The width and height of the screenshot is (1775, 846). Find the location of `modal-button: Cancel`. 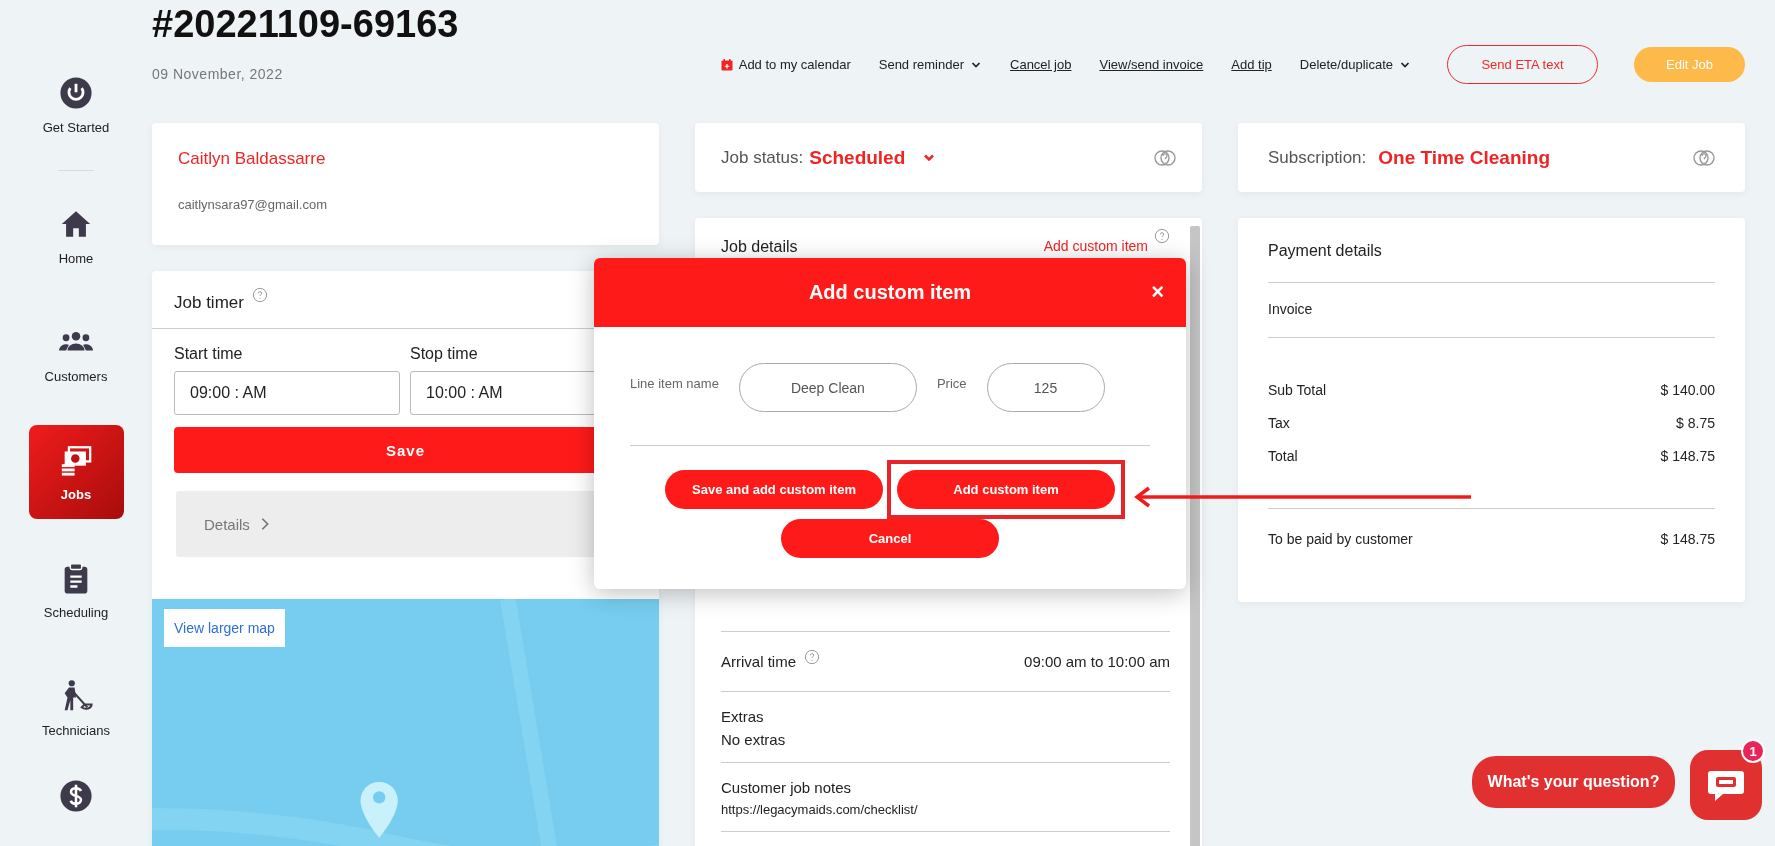

modal-button: Cancel is located at coordinates (890, 538).